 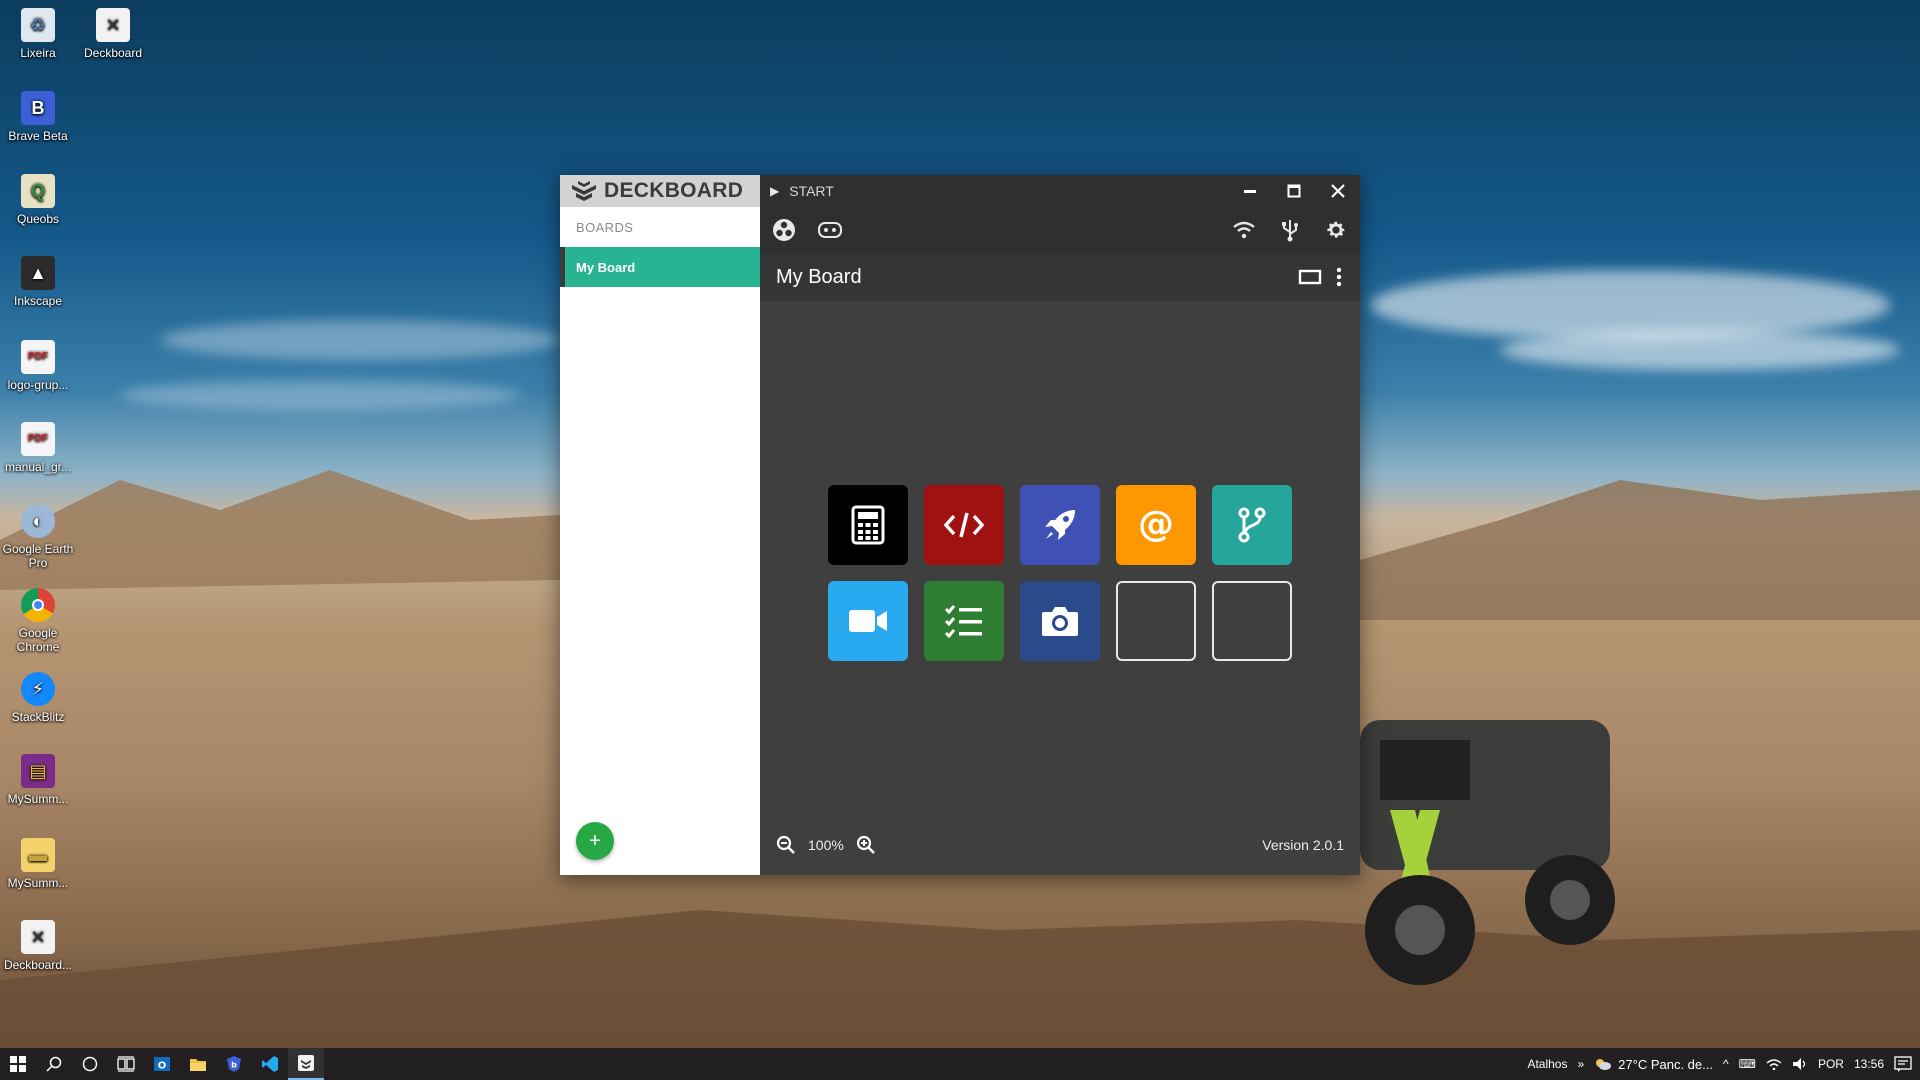 I want to click on board-footer: 100% Version 2.0.1, so click(x=1060, y=845).